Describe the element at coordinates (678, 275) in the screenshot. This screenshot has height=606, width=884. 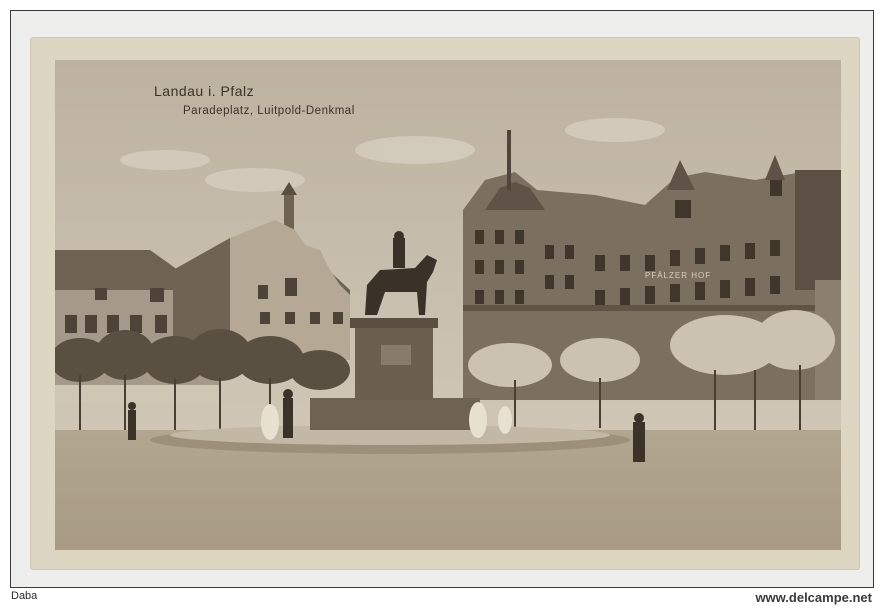
I see `hotel-sign: PFÄLZER HOF` at that location.